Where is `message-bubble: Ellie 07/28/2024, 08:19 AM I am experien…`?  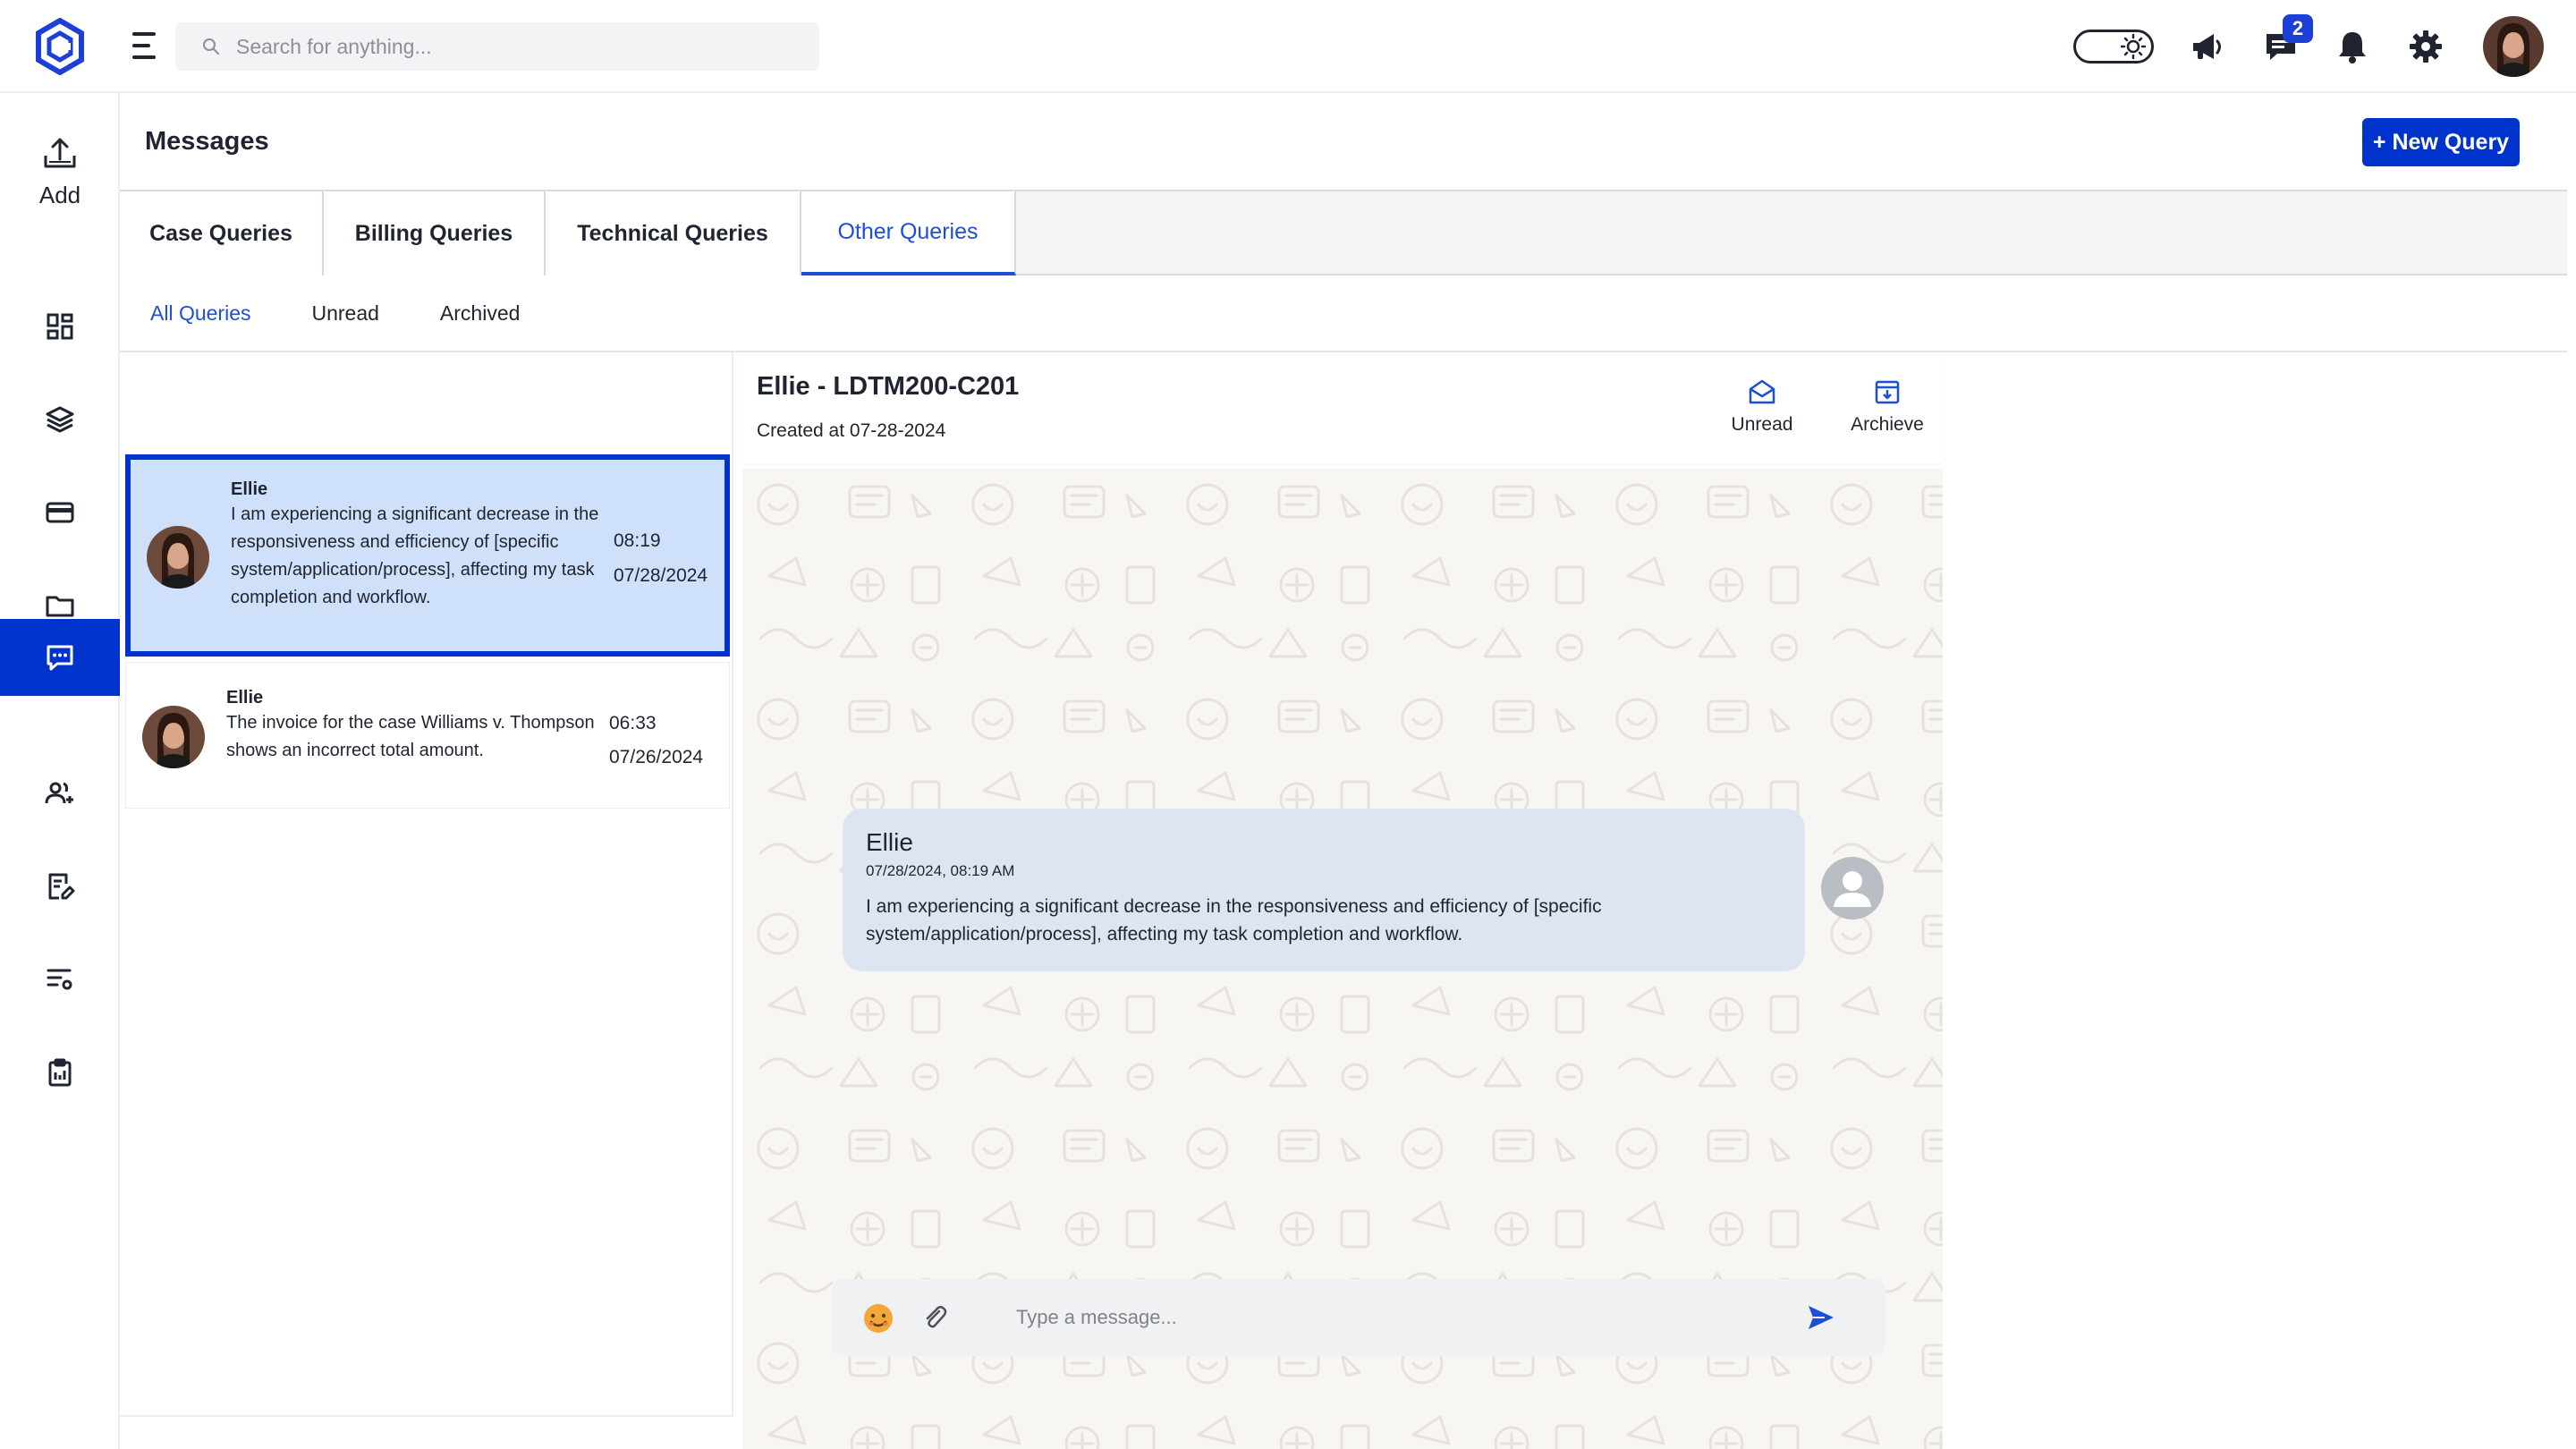 message-bubble: Ellie 07/28/2024, 08:19 AM I am experien… is located at coordinates (1324, 890).